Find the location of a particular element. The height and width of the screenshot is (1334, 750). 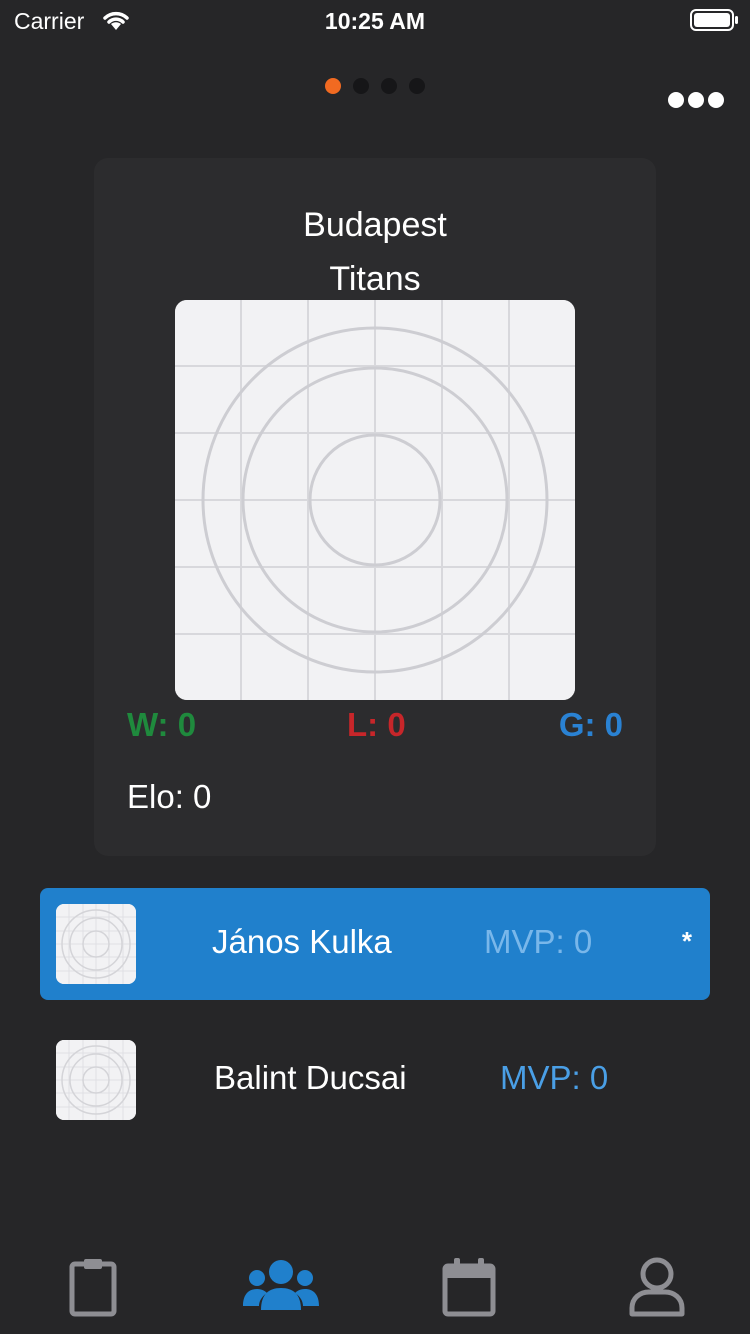

team-name: Budapest Titans is located at coordinates (375, 252).